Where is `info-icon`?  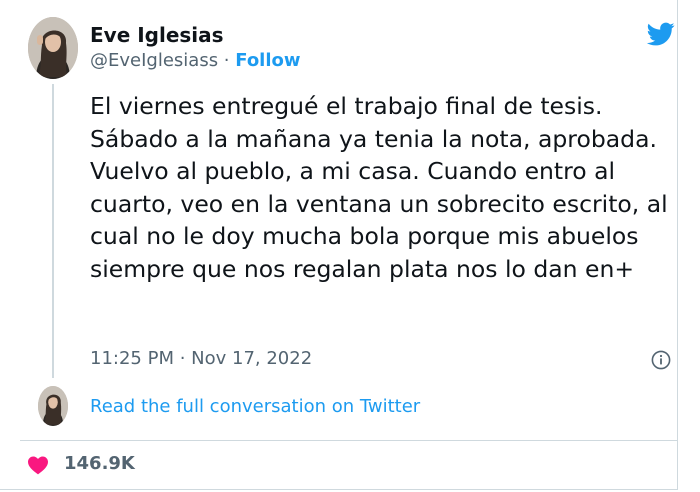
info-icon is located at coordinates (661, 360).